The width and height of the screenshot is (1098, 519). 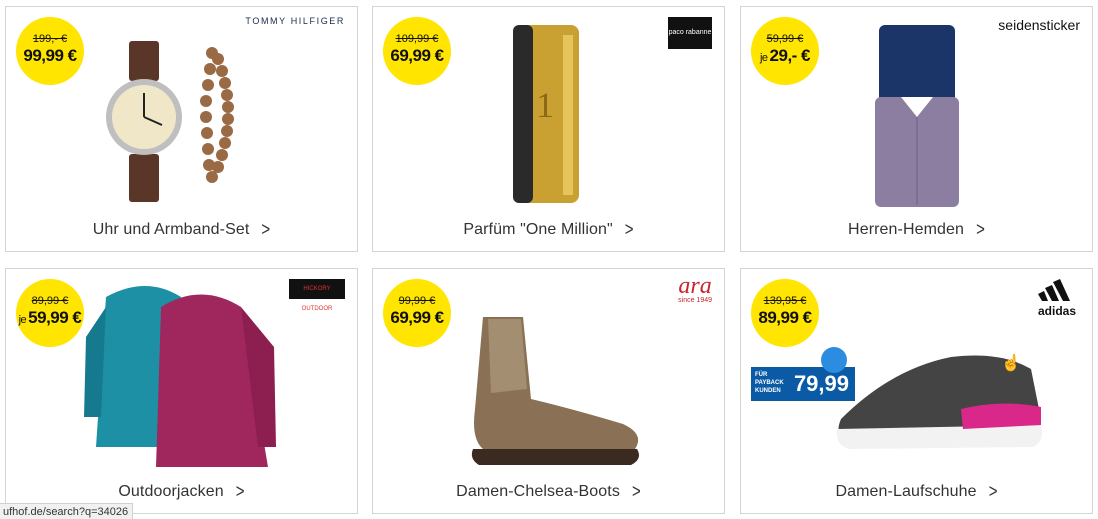 I want to click on product-label: Parfüm "One Million" >, so click(x=548, y=229).